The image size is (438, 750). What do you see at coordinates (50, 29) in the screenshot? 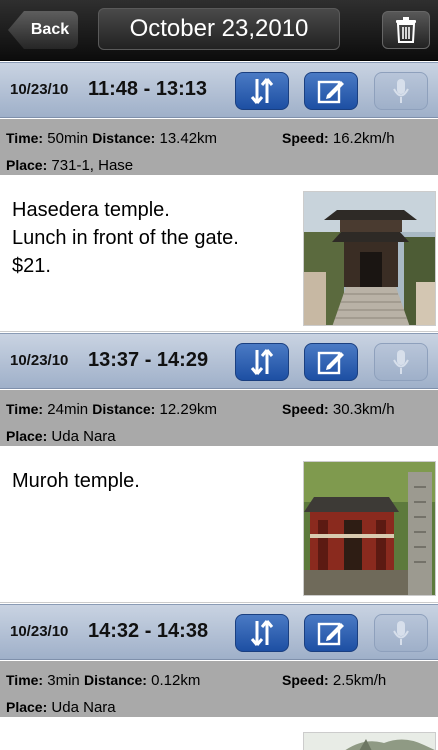
I see `back-button-label: Back` at bounding box center [50, 29].